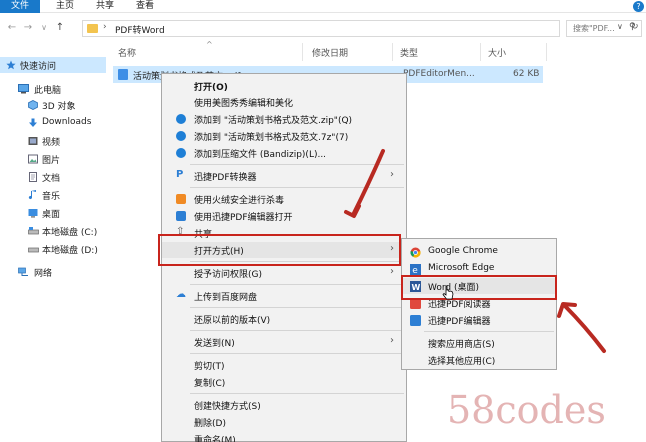 Image resolution: width=646 pixels, height=442 pixels. What do you see at coordinates (526, 410) in the screenshot?
I see `watermark: 58codes` at bounding box center [526, 410].